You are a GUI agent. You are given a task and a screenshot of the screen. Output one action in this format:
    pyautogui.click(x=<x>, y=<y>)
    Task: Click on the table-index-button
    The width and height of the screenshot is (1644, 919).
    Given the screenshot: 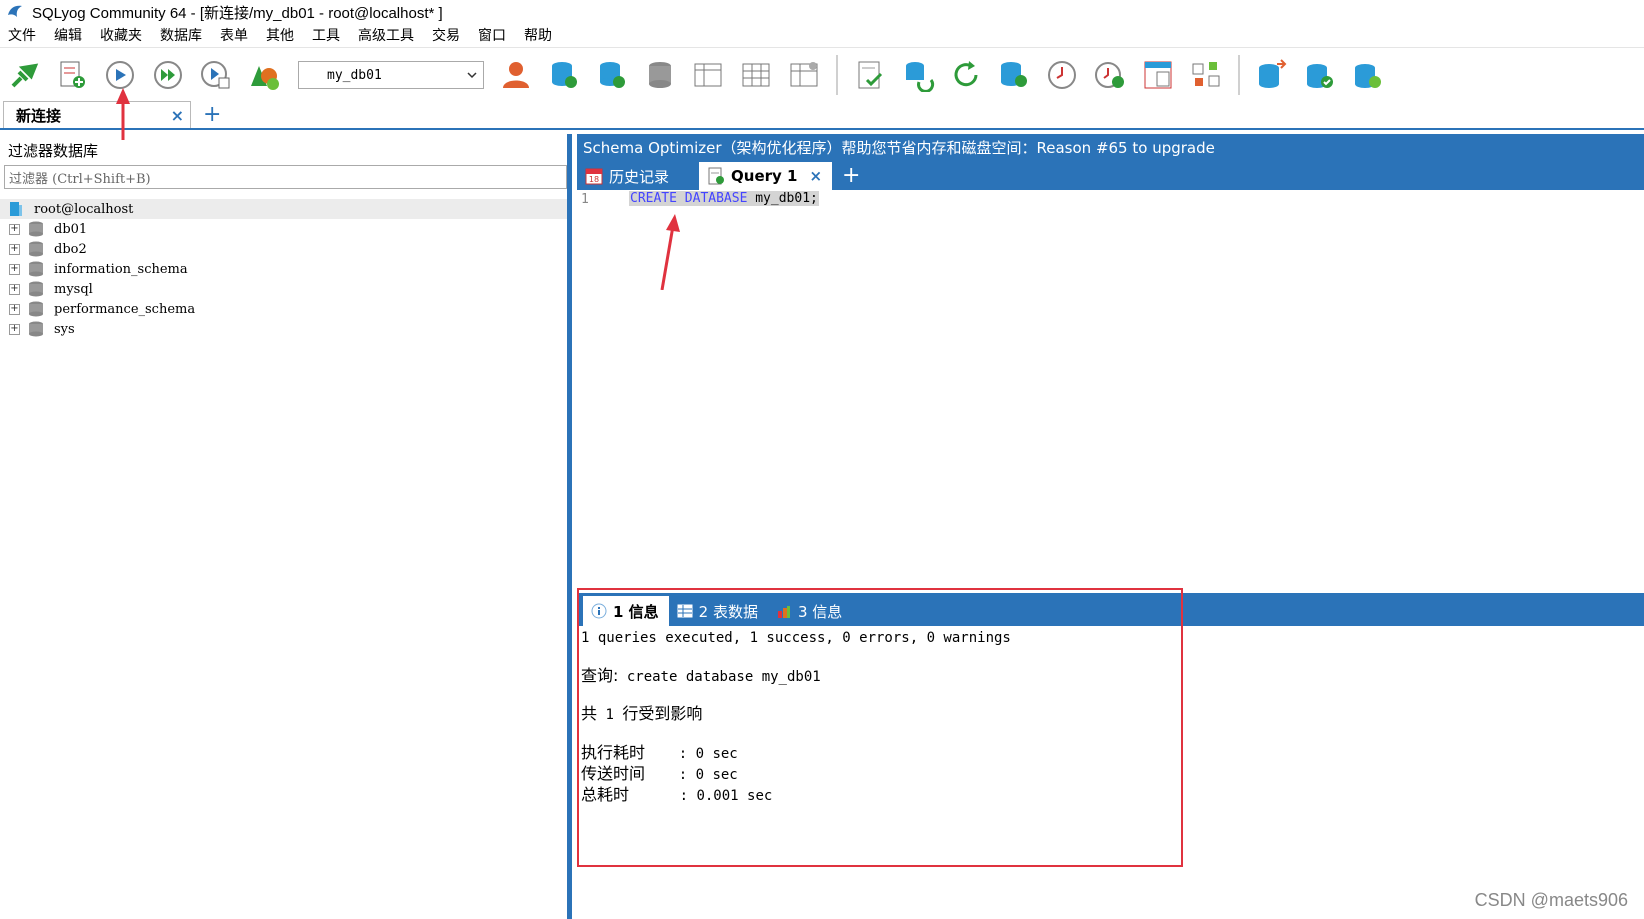 What is the action you would take?
    pyautogui.click(x=804, y=75)
    